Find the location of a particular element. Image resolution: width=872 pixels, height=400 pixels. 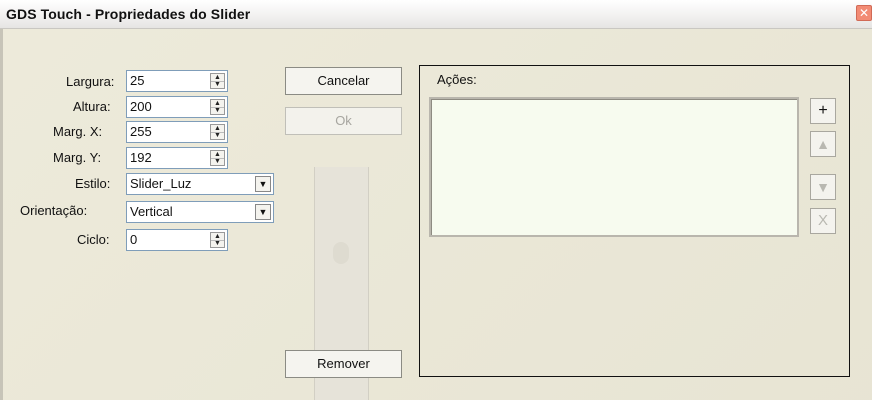

altura-input: 200 ▲ ▼ is located at coordinates (177, 107).